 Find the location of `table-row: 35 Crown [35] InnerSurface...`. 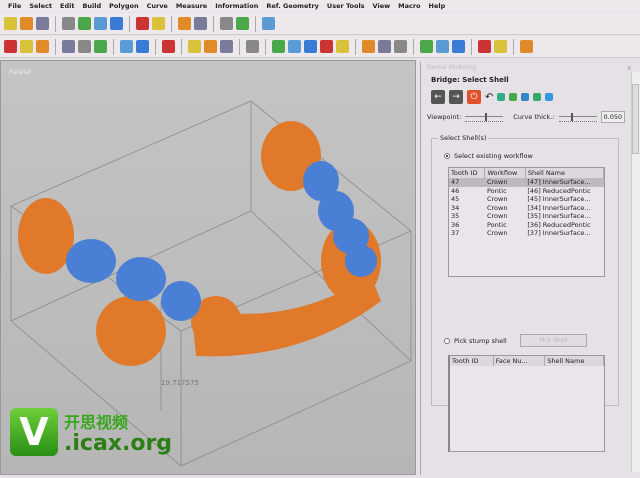

table-row: 35 Crown [35] InnerSurface... is located at coordinates (526, 216).